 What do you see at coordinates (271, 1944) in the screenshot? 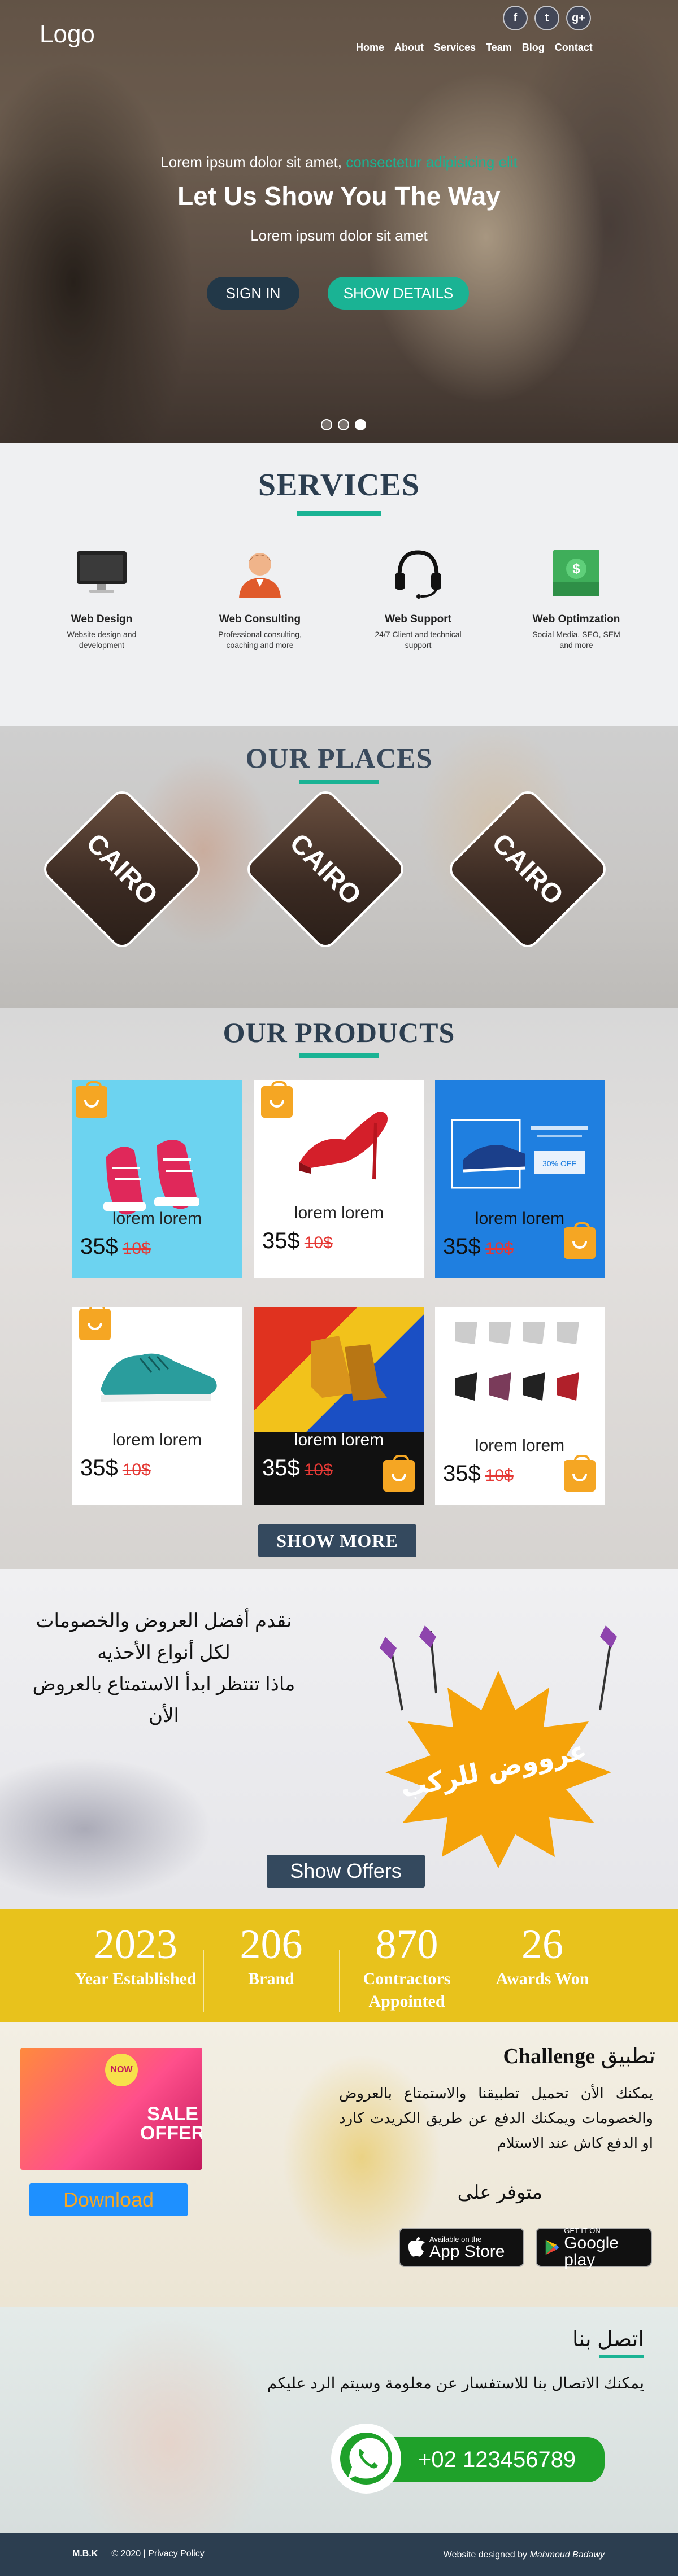
I see `stat-number: 206` at bounding box center [271, 1944].